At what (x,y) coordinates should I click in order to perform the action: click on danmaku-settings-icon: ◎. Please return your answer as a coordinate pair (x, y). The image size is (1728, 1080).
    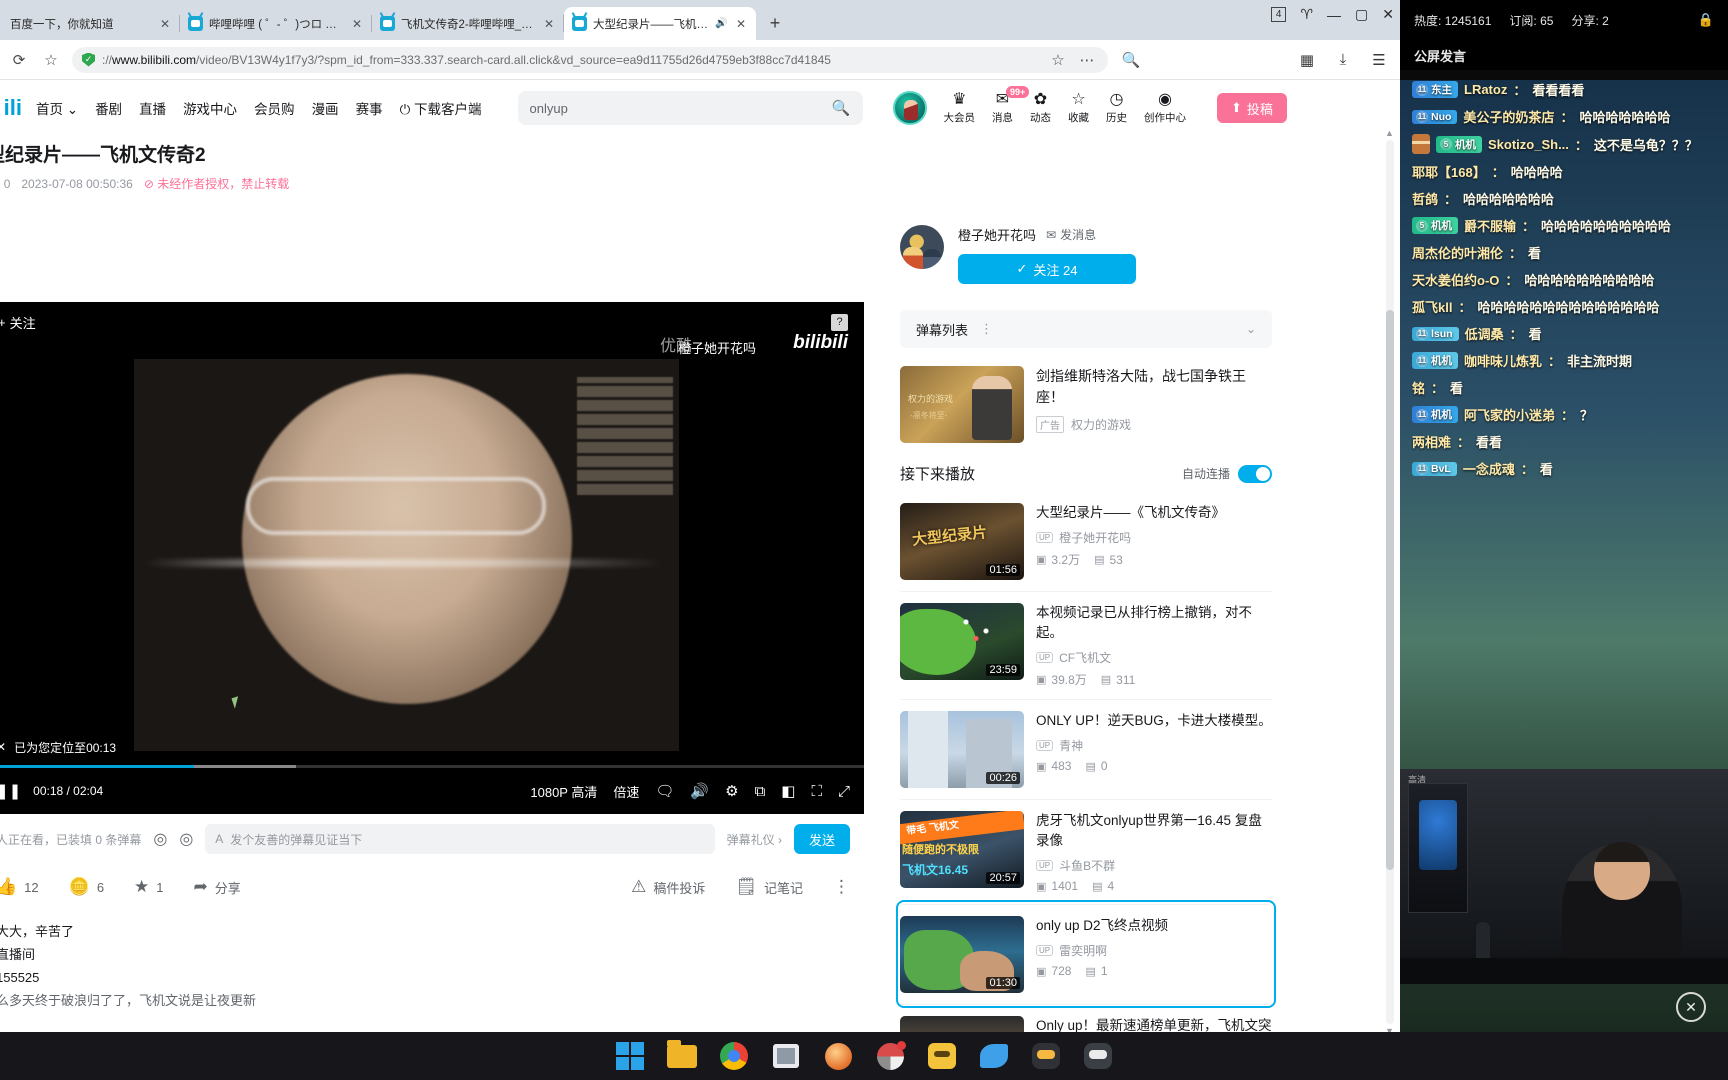
    Looking at the image, I should click on (160, 839).